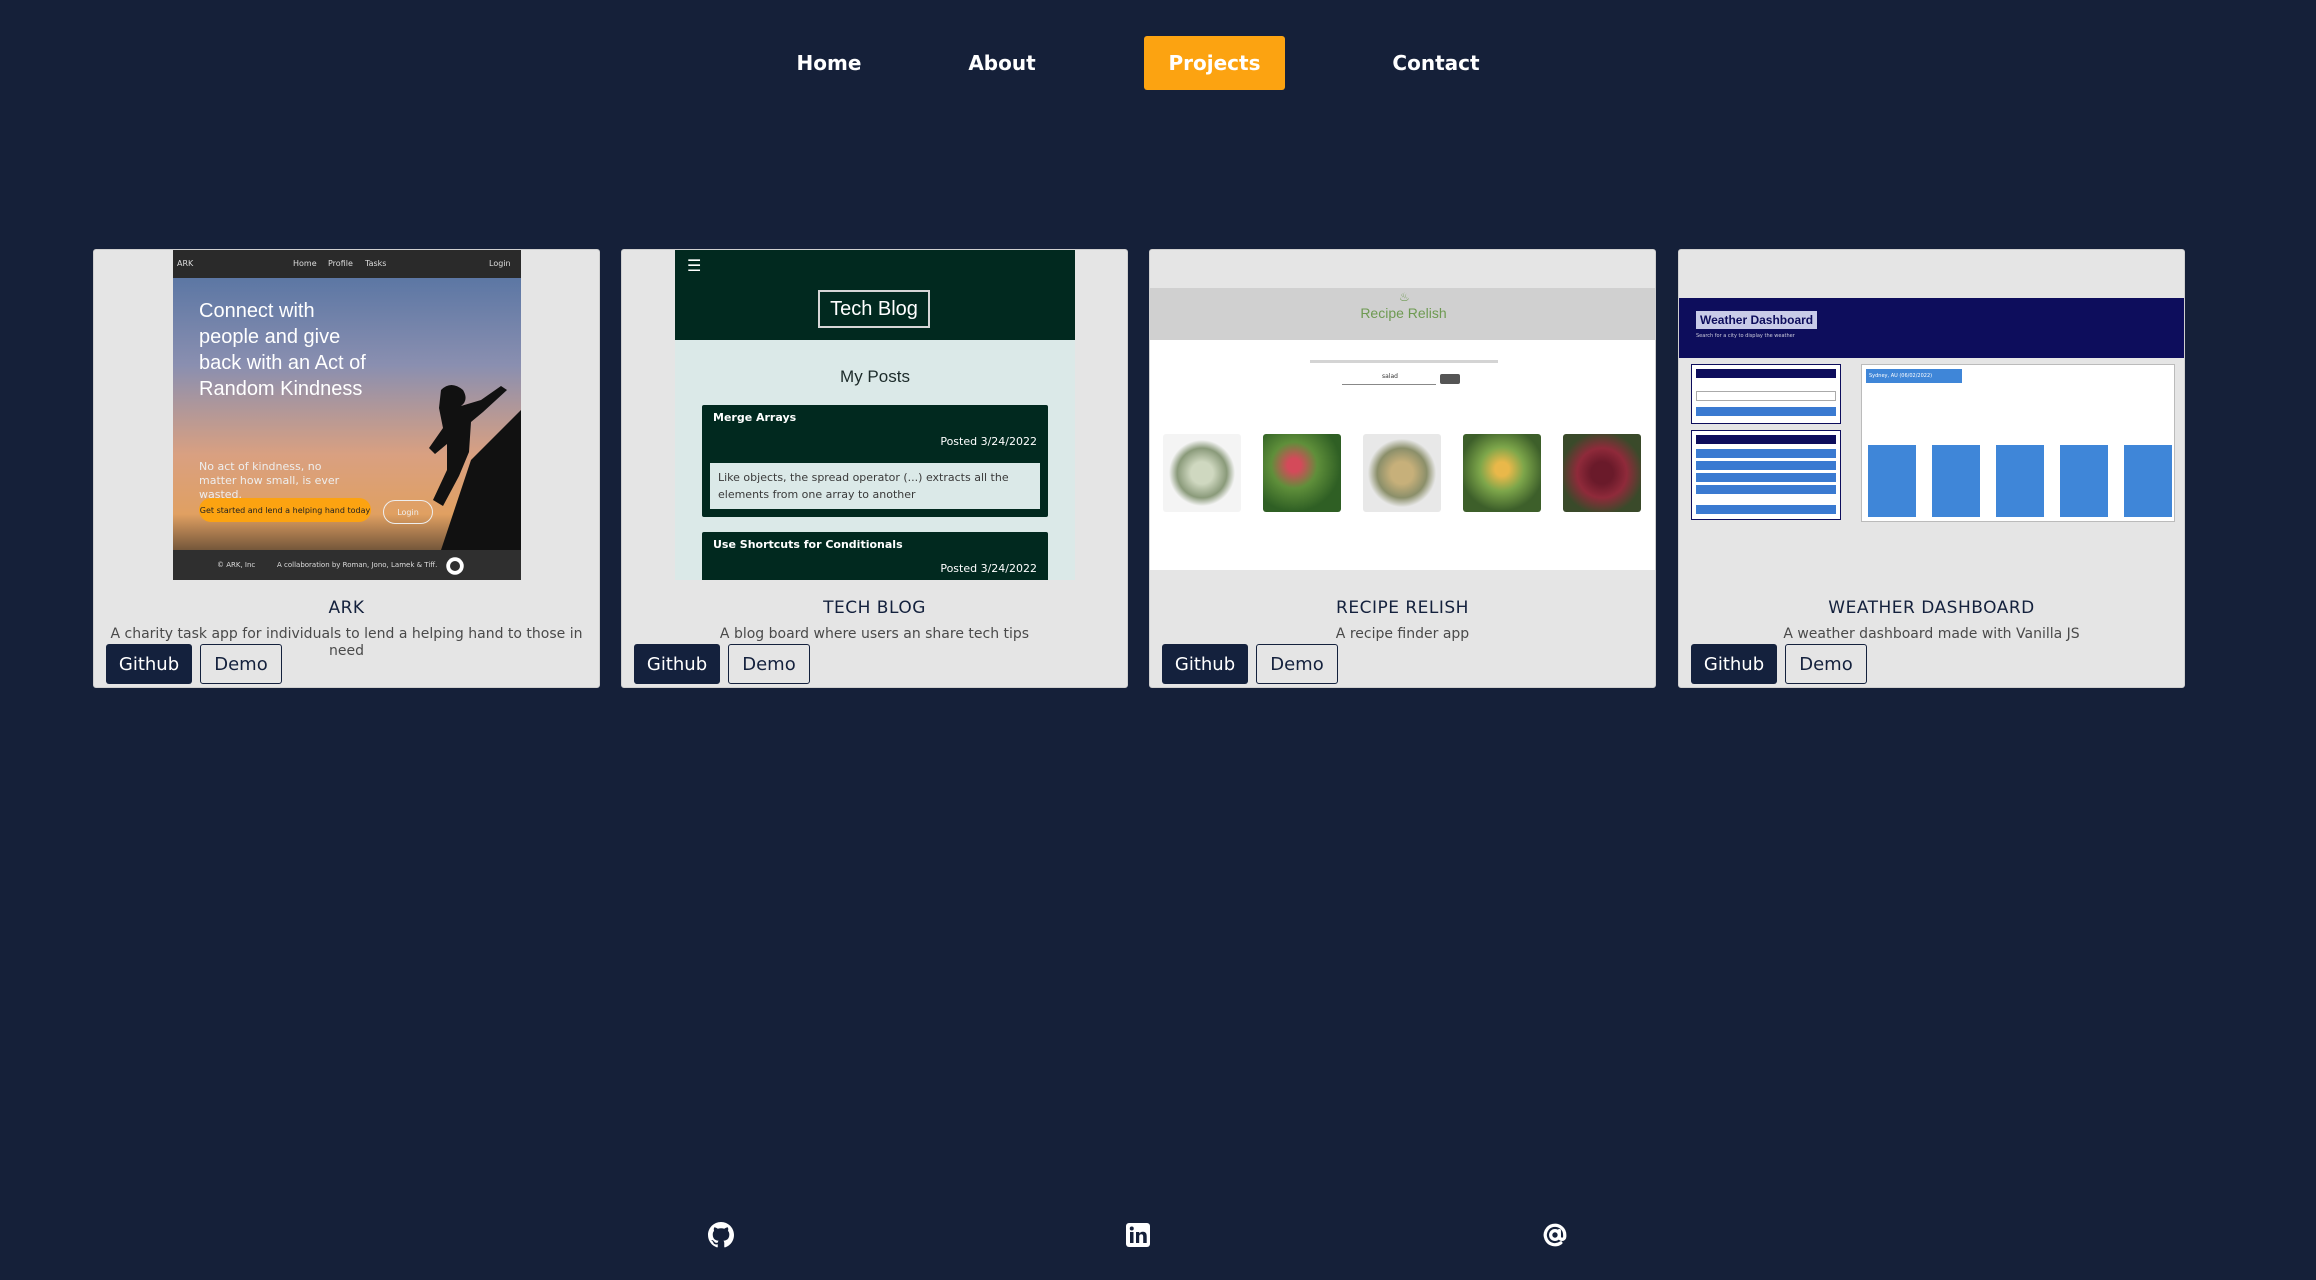  What do you see at coordinates (305, 263) in the screenshot?
I see `ark-nav-home: Home` at bounding box center [305, 263].